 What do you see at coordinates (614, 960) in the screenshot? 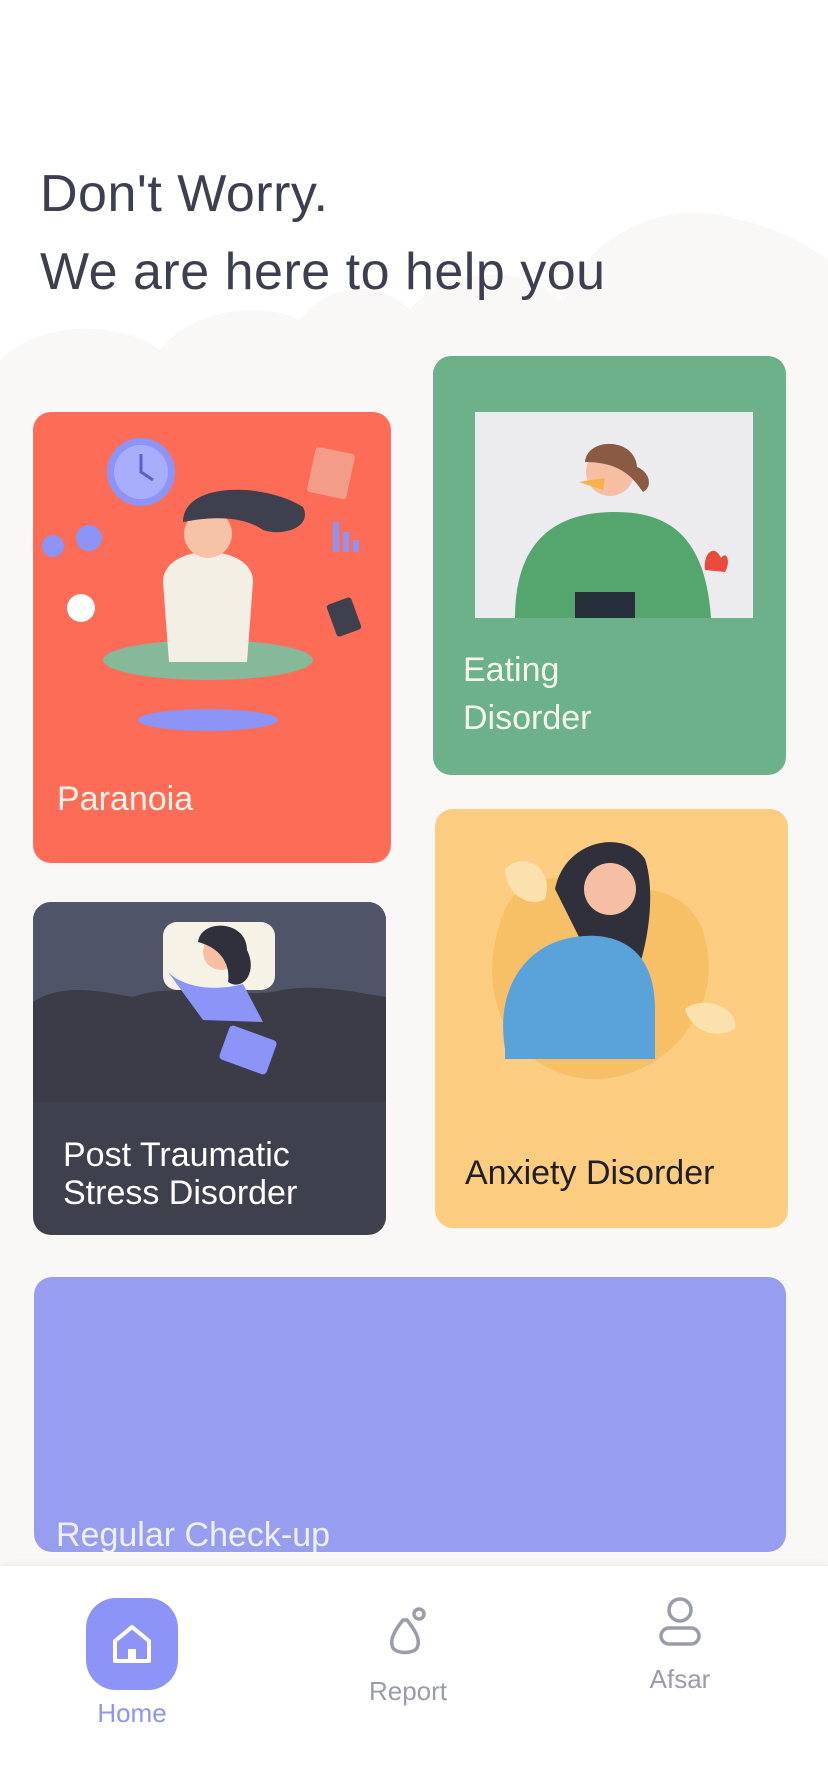
I see `anxiety-illustration` at bounding box center [614, 960].